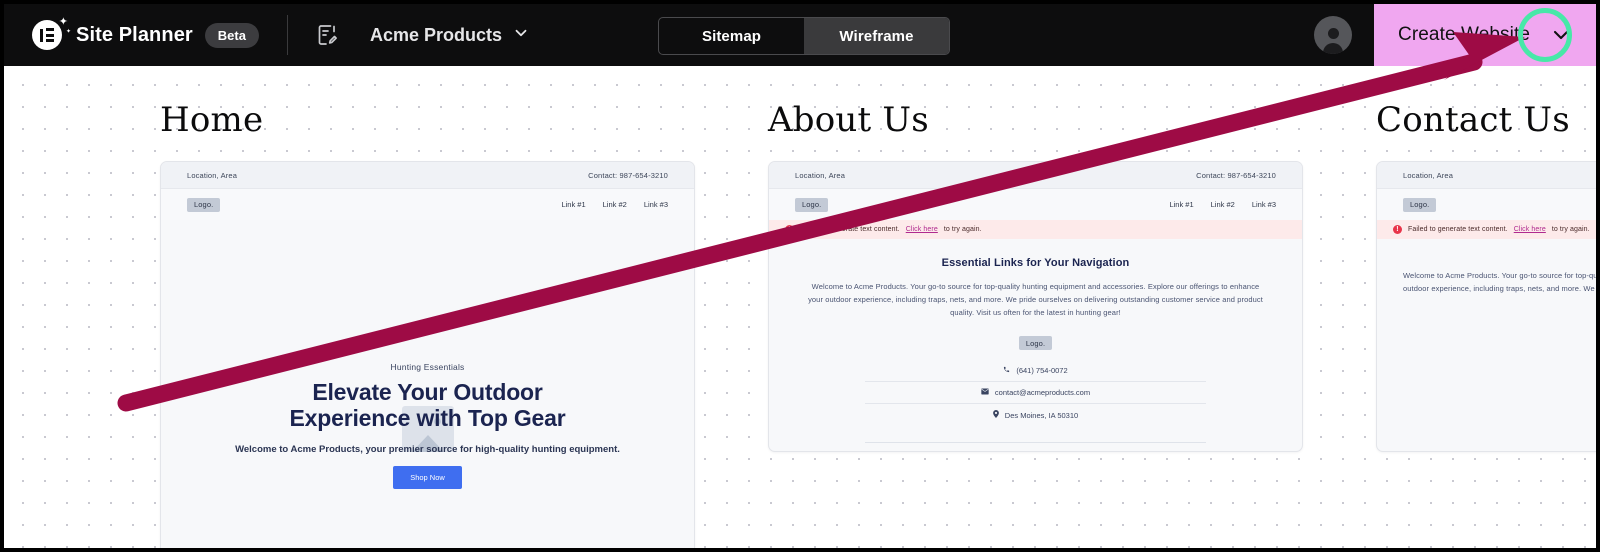 Image resolution: width=1600 pixels, height=552 pixels. I want to click on contact-phone-text: (641) 754-0072, so click(1042, 371).